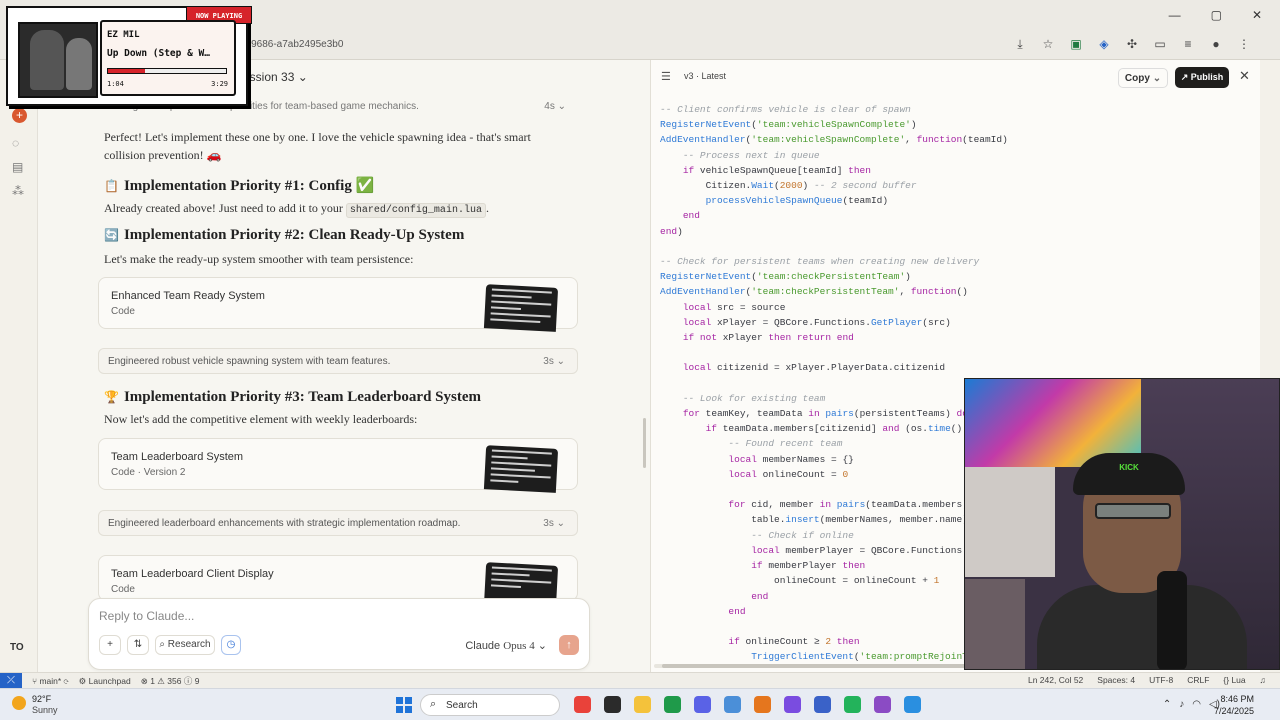 The image size is (1280, 720). Describe the element at coordinates (185, 645) in the screenshot. I see `research-button: ⌕ Research` at that location.